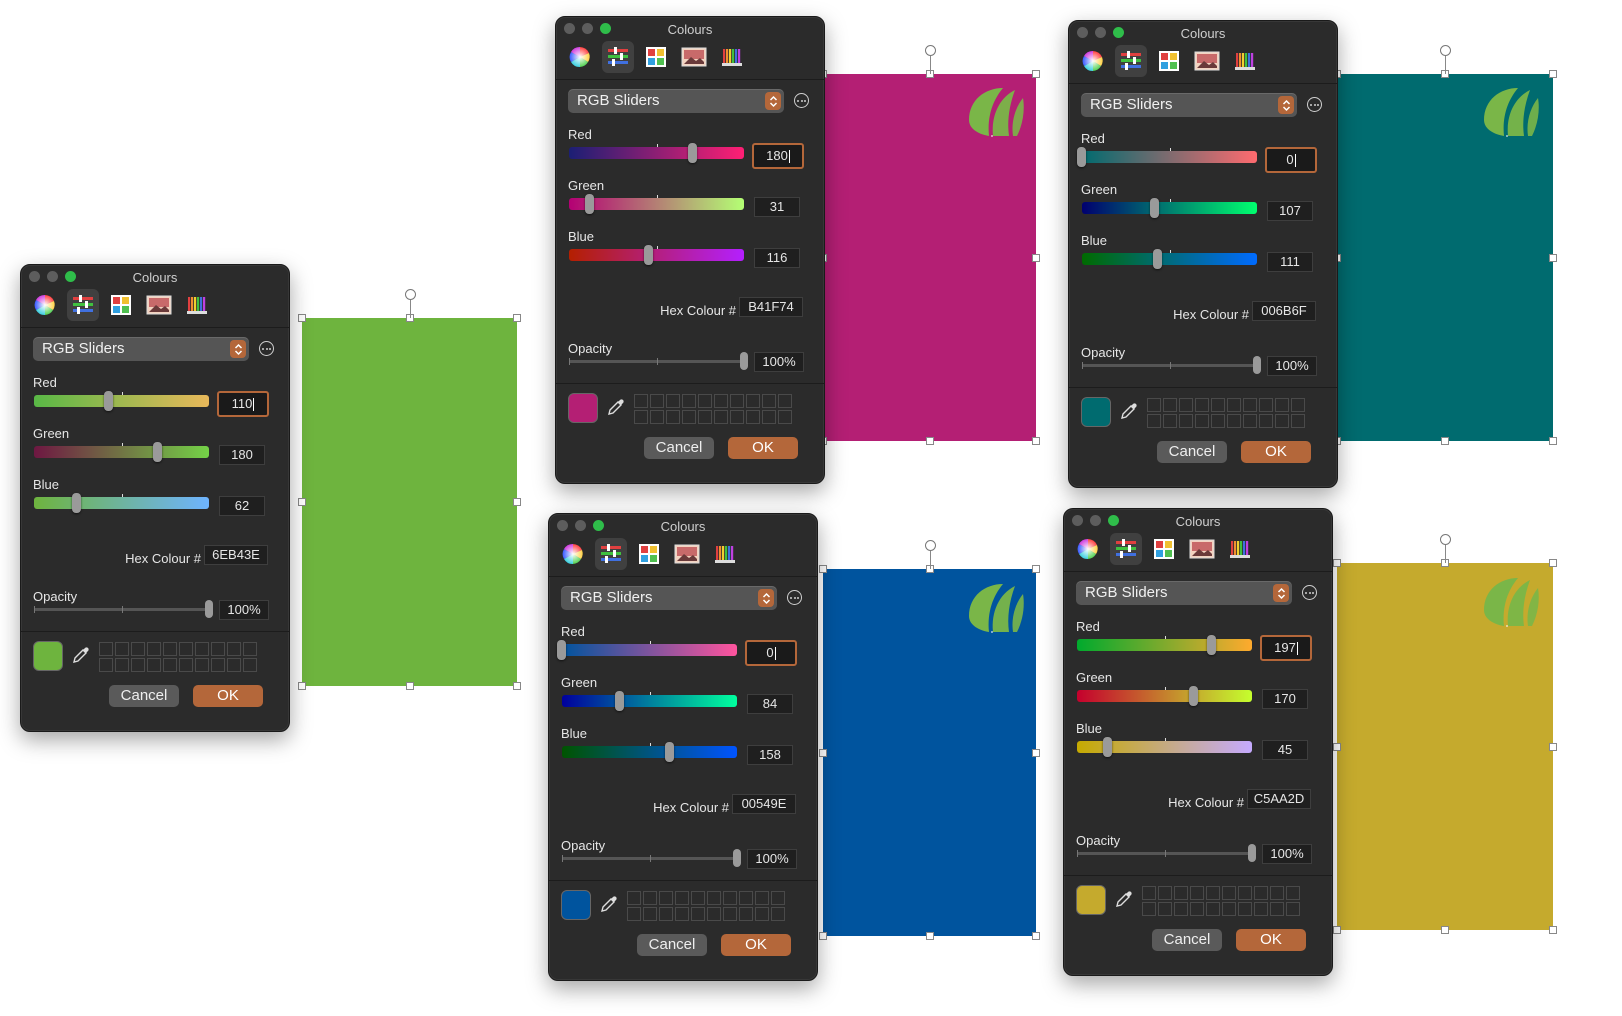 This screenshot has height=1016, width=1622. What do you see at coordinates (658, 361) in the screenshot?
I see `opacity-slider` at bounding box center [658, 361].